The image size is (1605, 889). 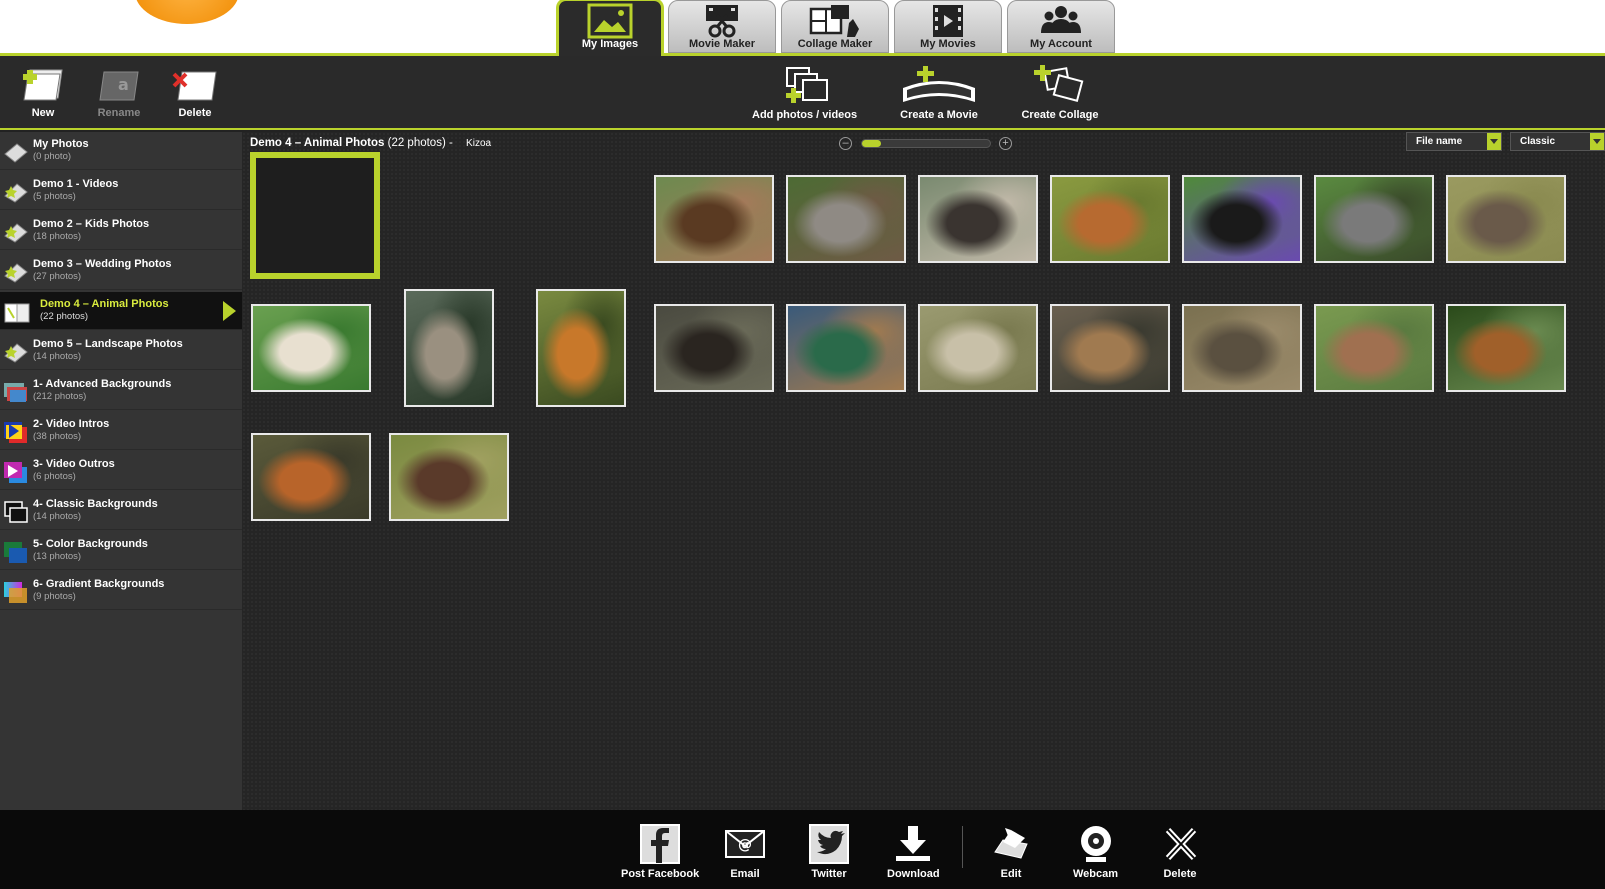 I want to click on svg-text: a, so click(x=123, y=84).